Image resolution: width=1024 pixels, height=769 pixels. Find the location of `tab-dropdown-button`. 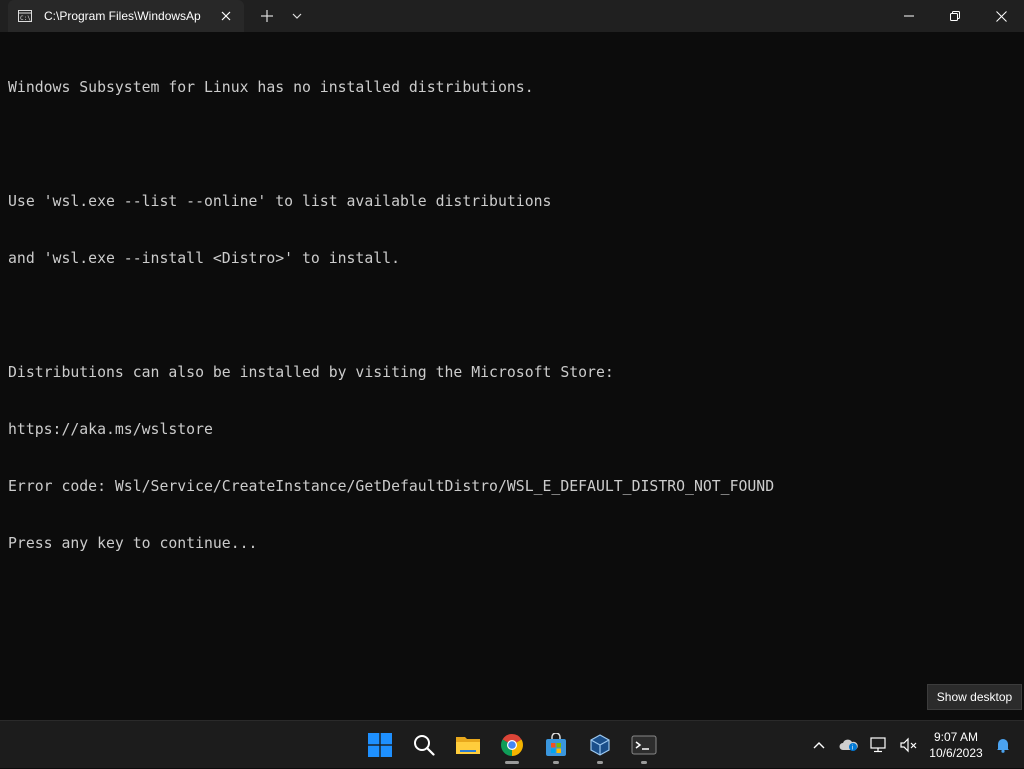

tab-dropdown-button is located at coordinates (297, 16).